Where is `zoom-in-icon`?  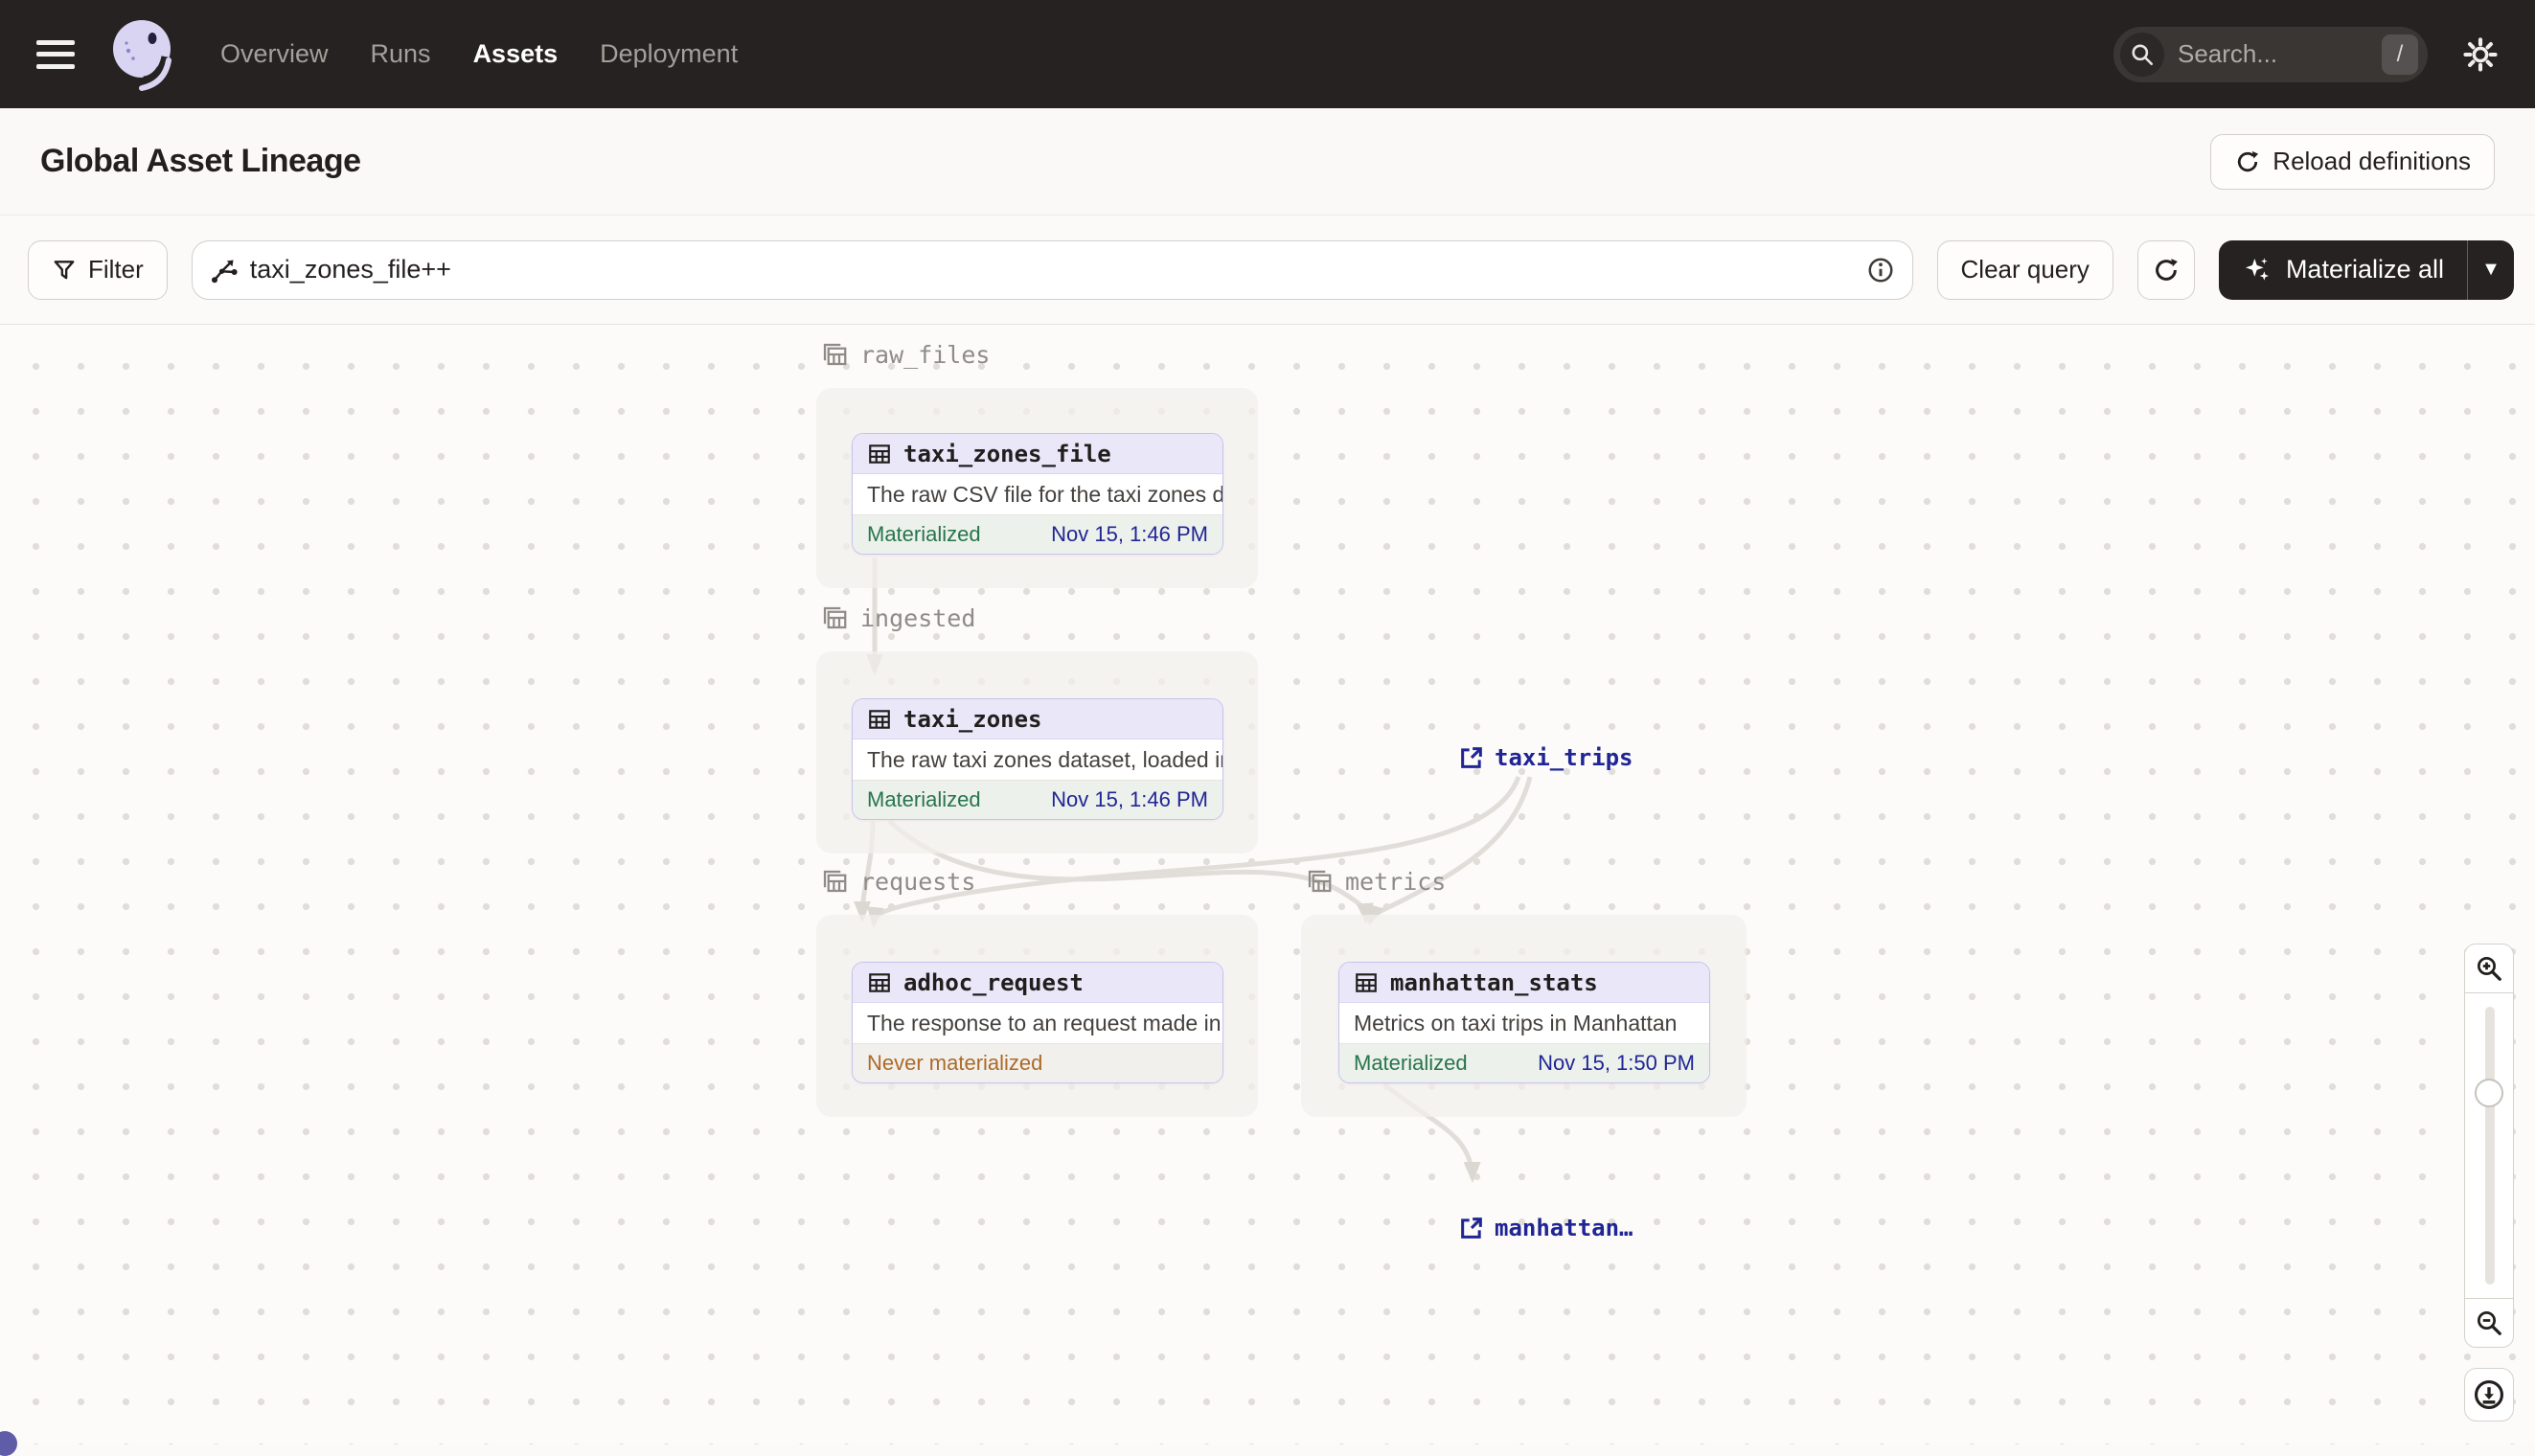
zoom-in-icon is located at coordinates (2489, 969).